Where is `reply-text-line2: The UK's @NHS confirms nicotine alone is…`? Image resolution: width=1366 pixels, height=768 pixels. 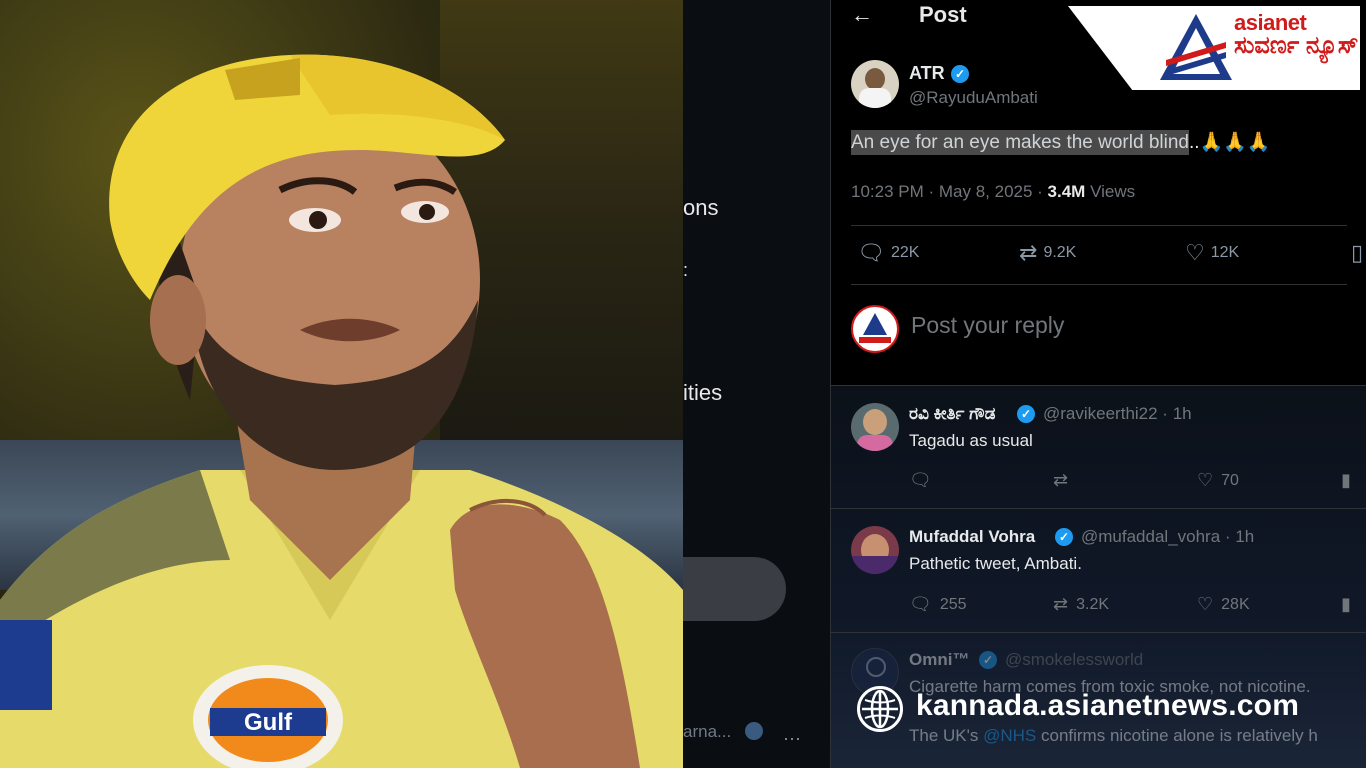 reply-text-line2: The UK's @NHS confirms nicotine alone is… is located at coordinates (1113, 736).